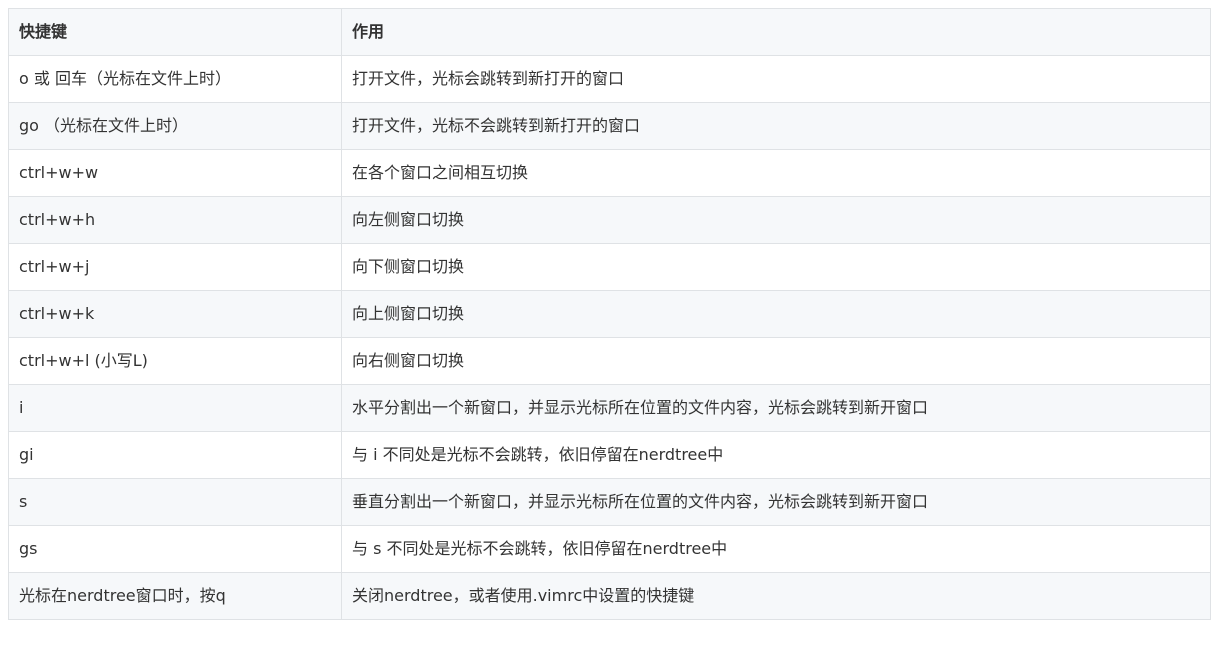 The width and height of the screenshot is (1219, 654). I want to click on table-row: gs 与 s 不同处是光标不会跳转，依旧停留在nerdtree中, so click(609, 549).